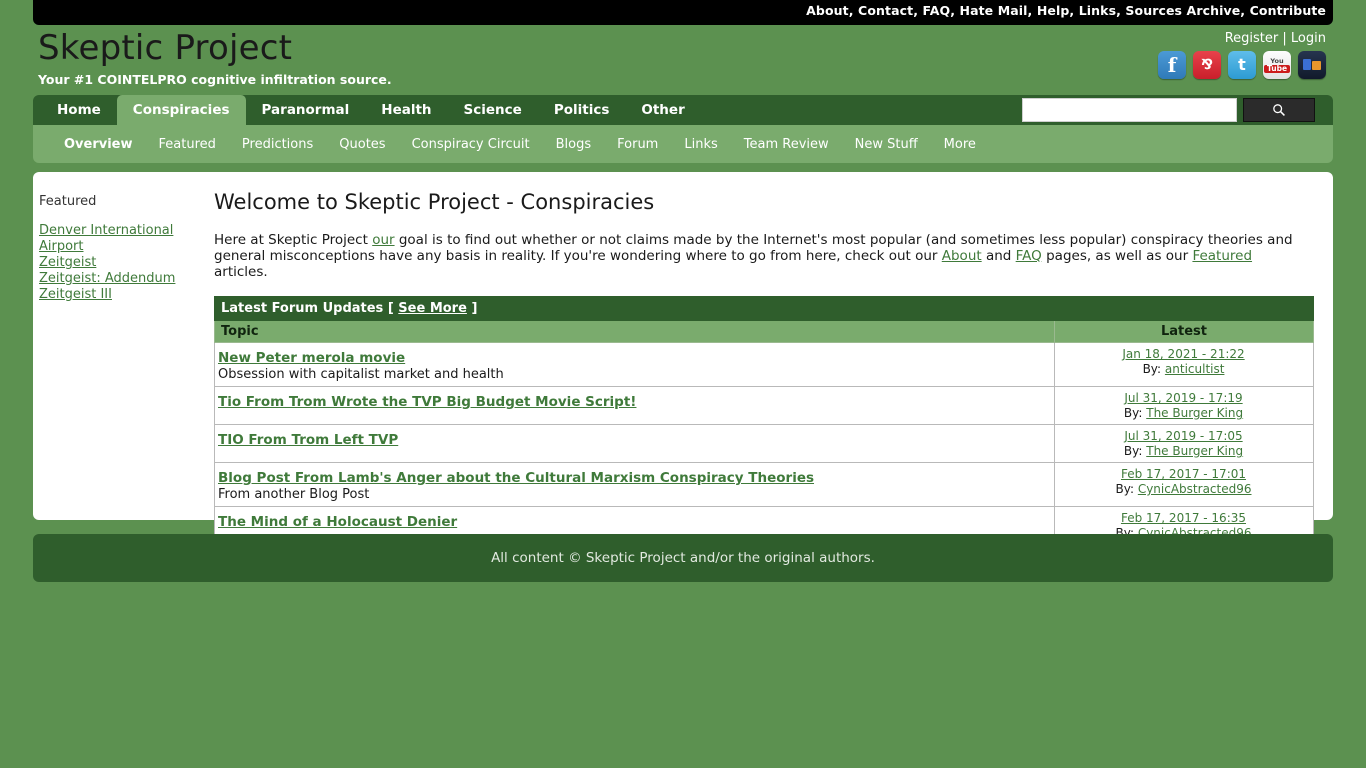  I want to click on latest-author: By: CynicAbstracted96, so click(1183, 489).